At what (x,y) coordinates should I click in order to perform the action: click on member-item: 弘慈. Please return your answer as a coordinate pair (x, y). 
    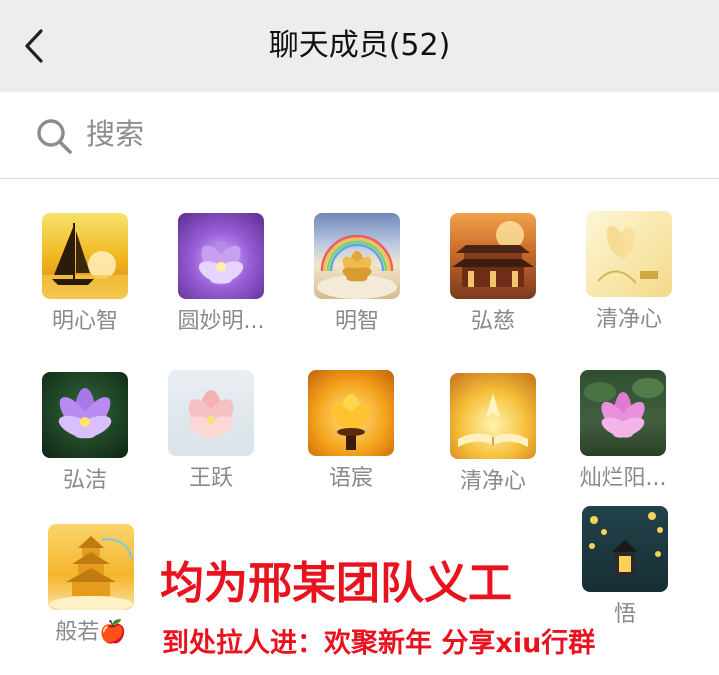
    Looking at the image, I should click on (493, 275).